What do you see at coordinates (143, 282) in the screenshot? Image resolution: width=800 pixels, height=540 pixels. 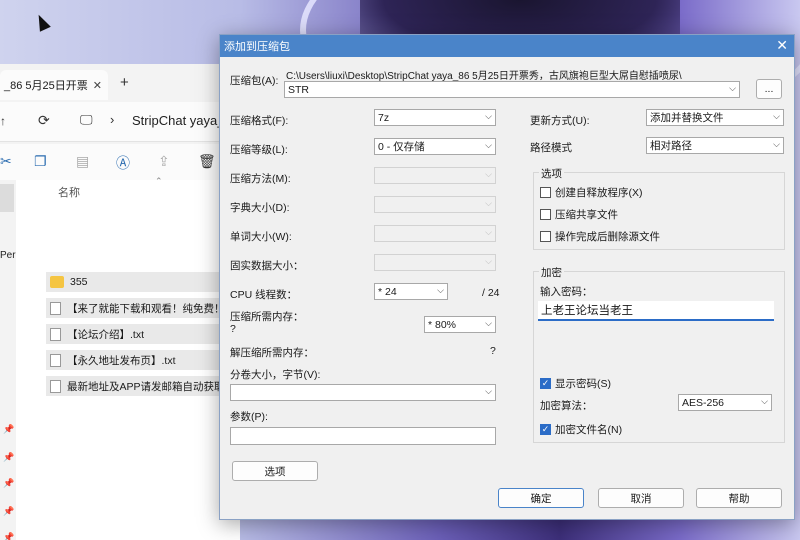 I see `file-row: 355` at bounding box center [143, 282].